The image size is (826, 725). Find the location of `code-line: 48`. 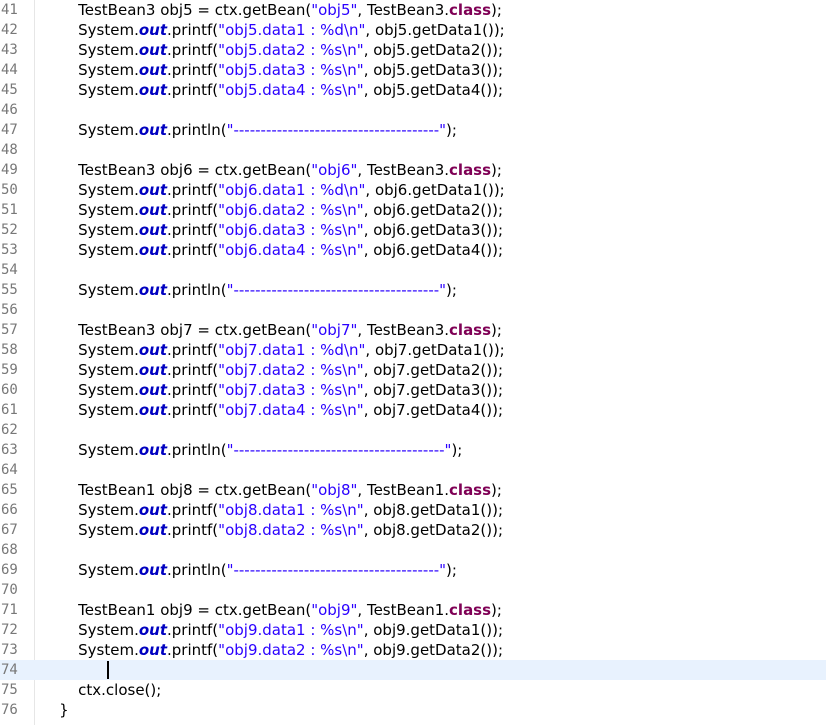

code-line: 48 is located at coordinates (413, 150).